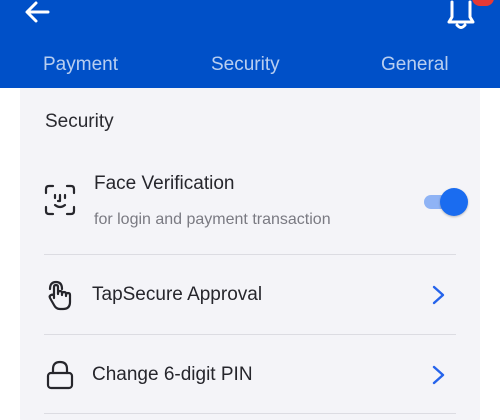  Describe the element at coordinates (454, 202) in the screenshot. I see `toggle-knob` at that location.